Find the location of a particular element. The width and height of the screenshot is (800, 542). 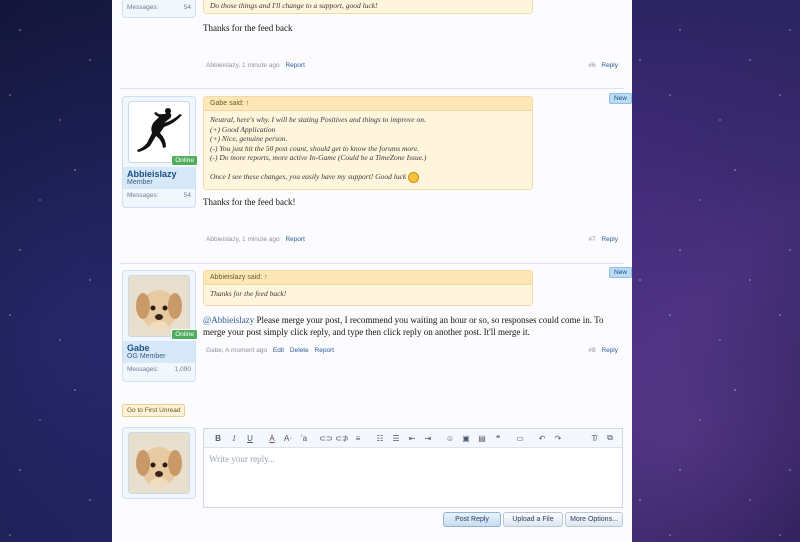

code-icon: ▭ is located at coordinates (520, 438).